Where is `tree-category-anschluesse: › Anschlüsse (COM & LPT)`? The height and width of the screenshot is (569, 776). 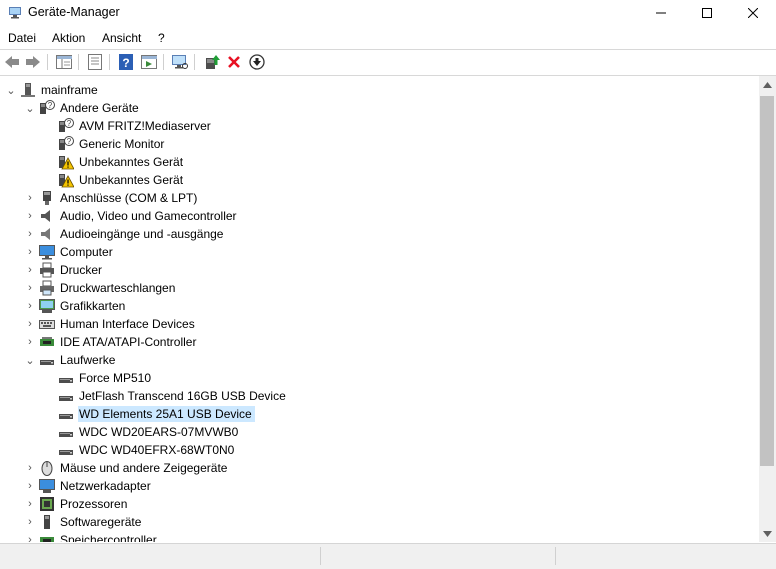 tree-category-anschluesse: › Anschlüsse (COM & LPT) is located at coordinates (111, 198).